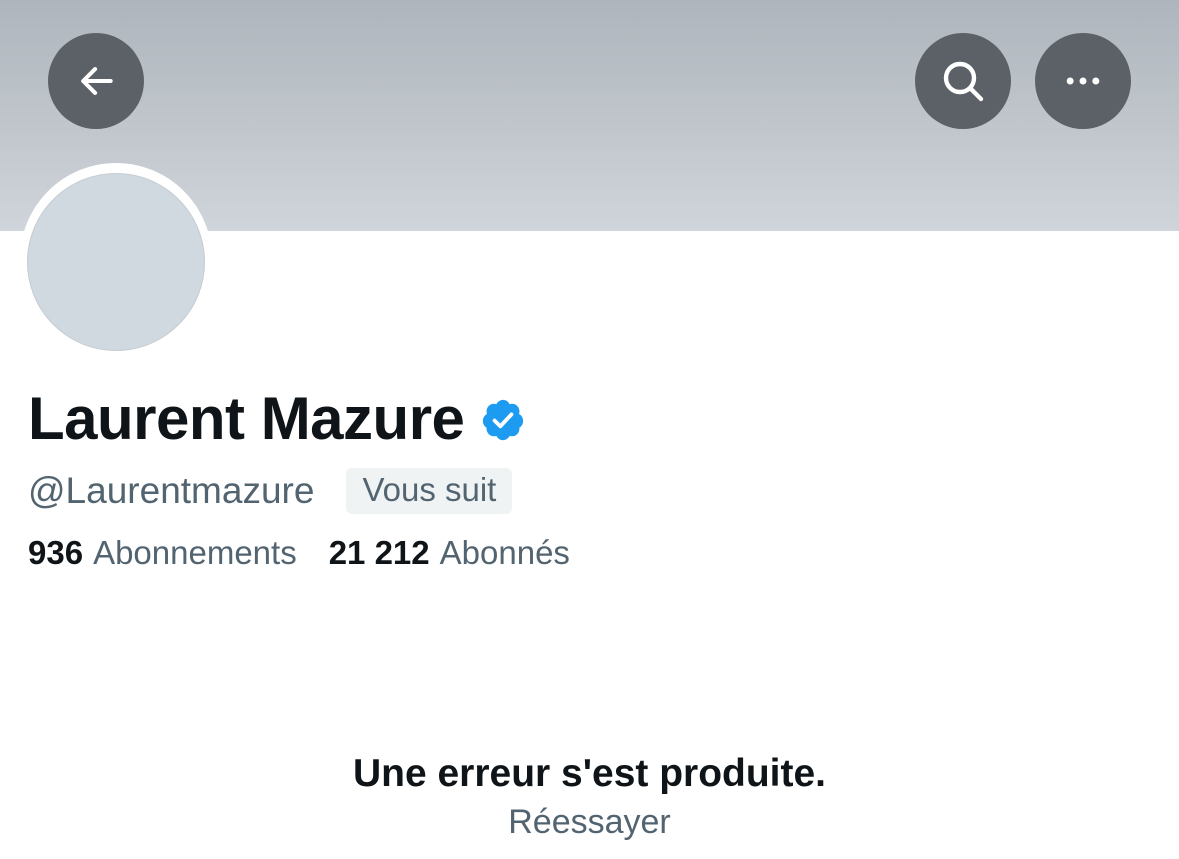 The height and width of the screenshot is (859, 1179). Describe the element at coordinates (429, 491) in the screenshot. I see `follows-you-badge: Vous suit` at that location.